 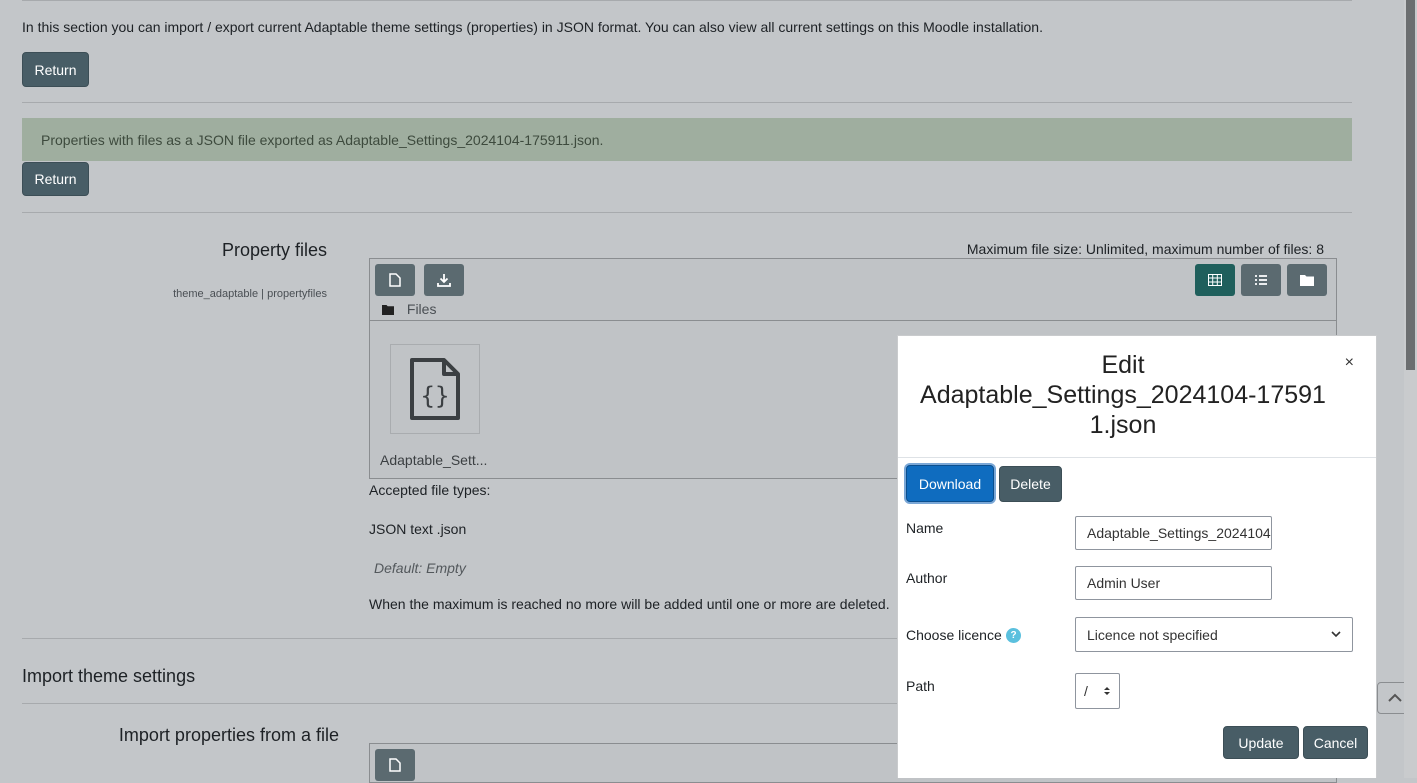 I want to click on chevron-up-icon, so click(x=1394, y=697).